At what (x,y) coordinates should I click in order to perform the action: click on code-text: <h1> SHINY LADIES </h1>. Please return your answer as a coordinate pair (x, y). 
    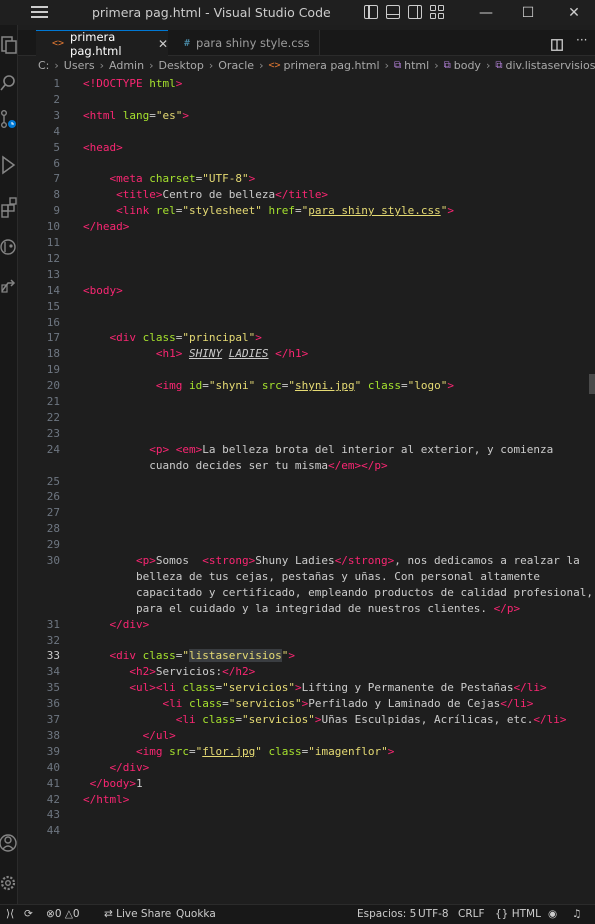
    Looking at the image, I should click on (195, 354).